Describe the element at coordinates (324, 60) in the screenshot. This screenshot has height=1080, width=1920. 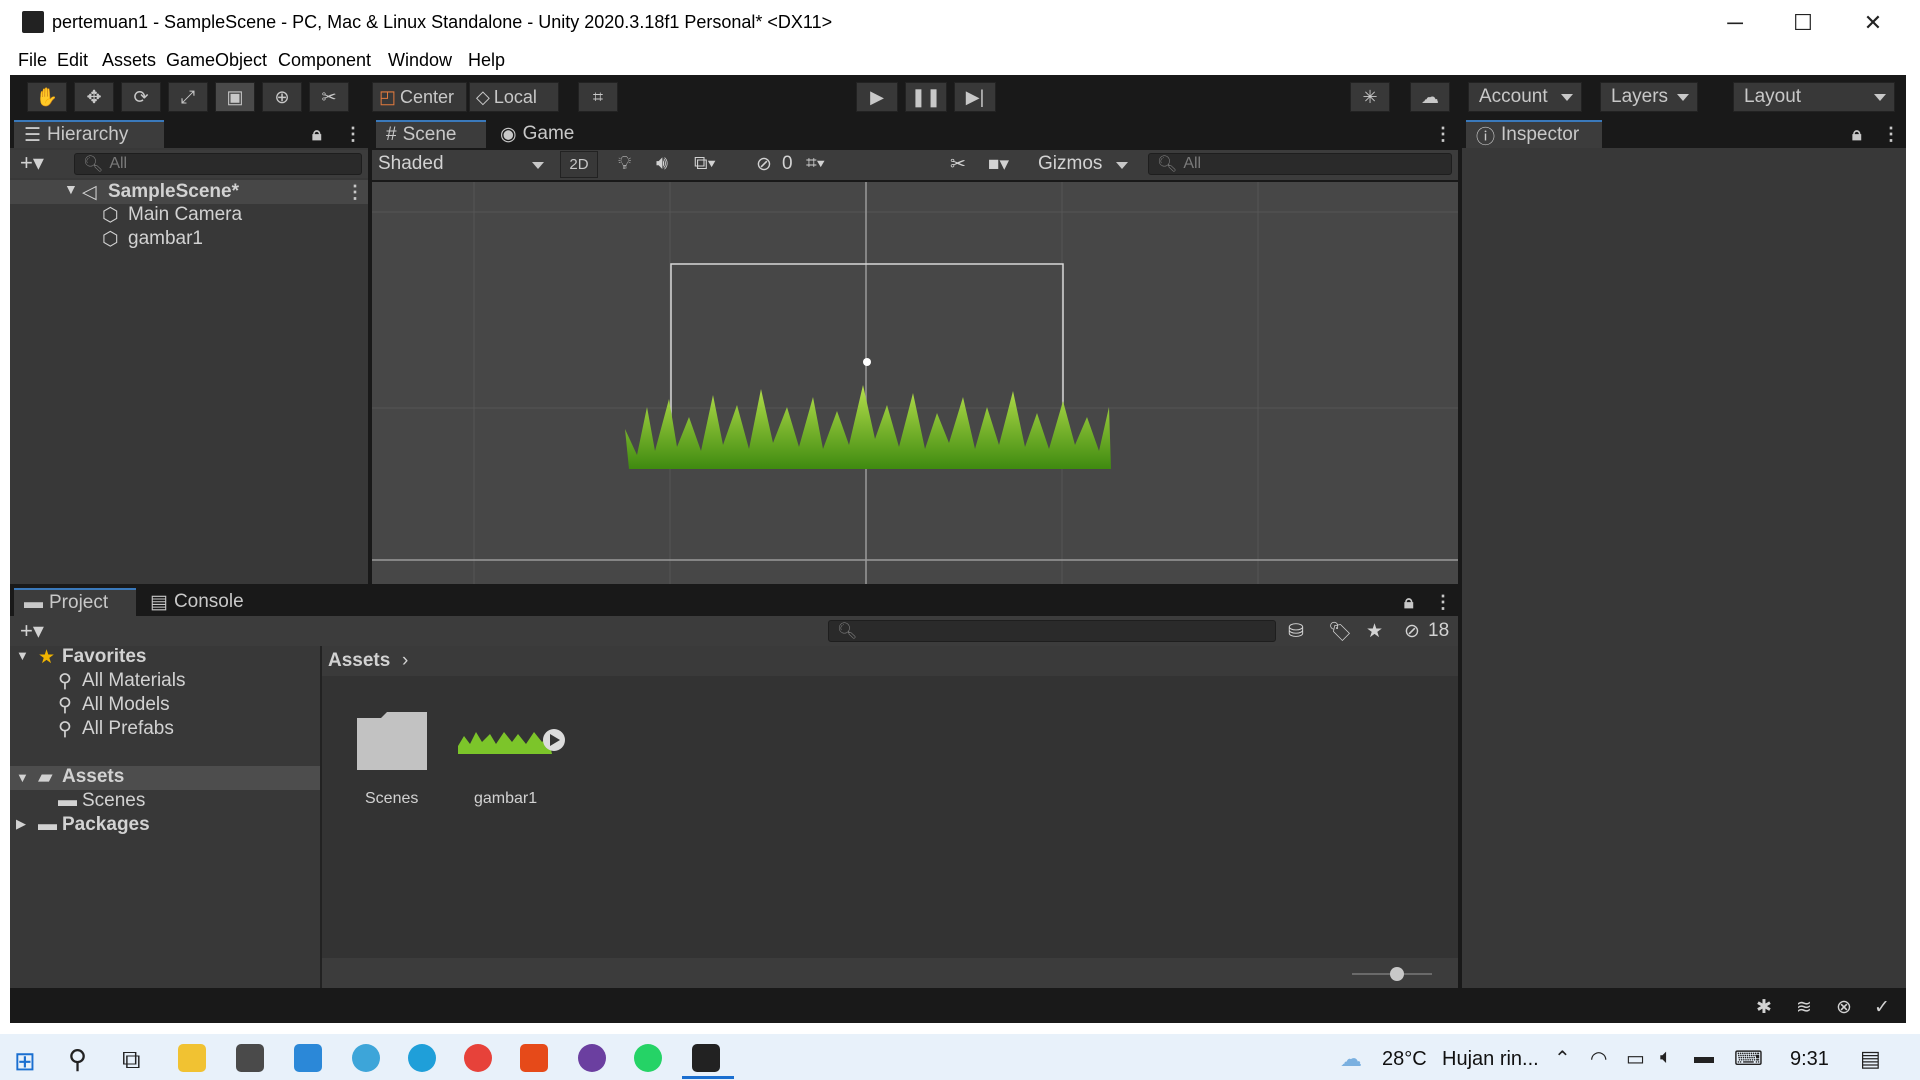
I see `menu-component: Component` at that location.